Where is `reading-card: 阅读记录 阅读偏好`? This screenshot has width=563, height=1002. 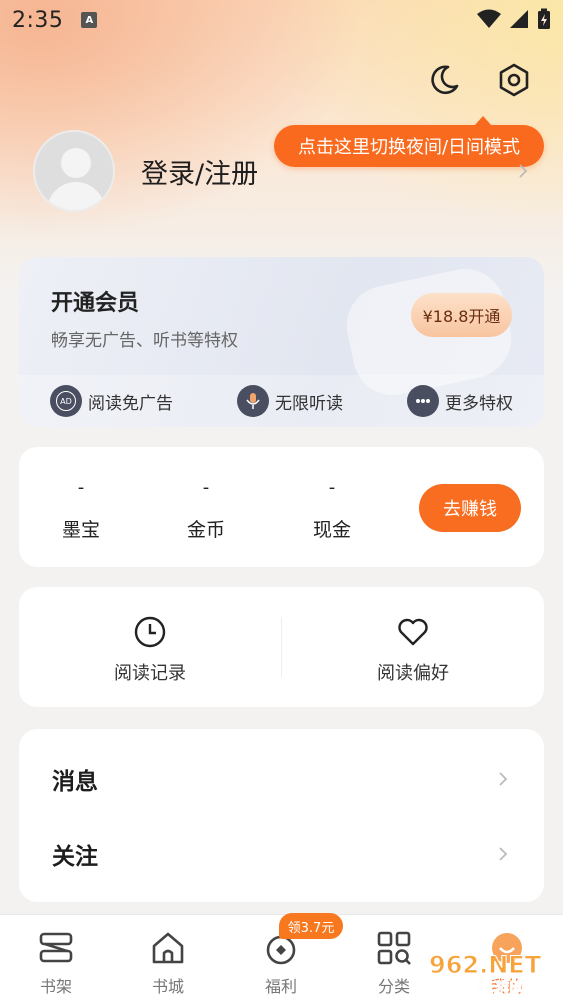 reading-card: 阅读记录 阅读偏好 is located at coordinates (281, 647).